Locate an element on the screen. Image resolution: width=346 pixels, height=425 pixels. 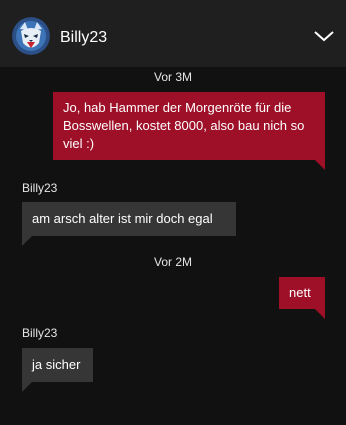
contact-avatar is located at coordinates (31, 36).